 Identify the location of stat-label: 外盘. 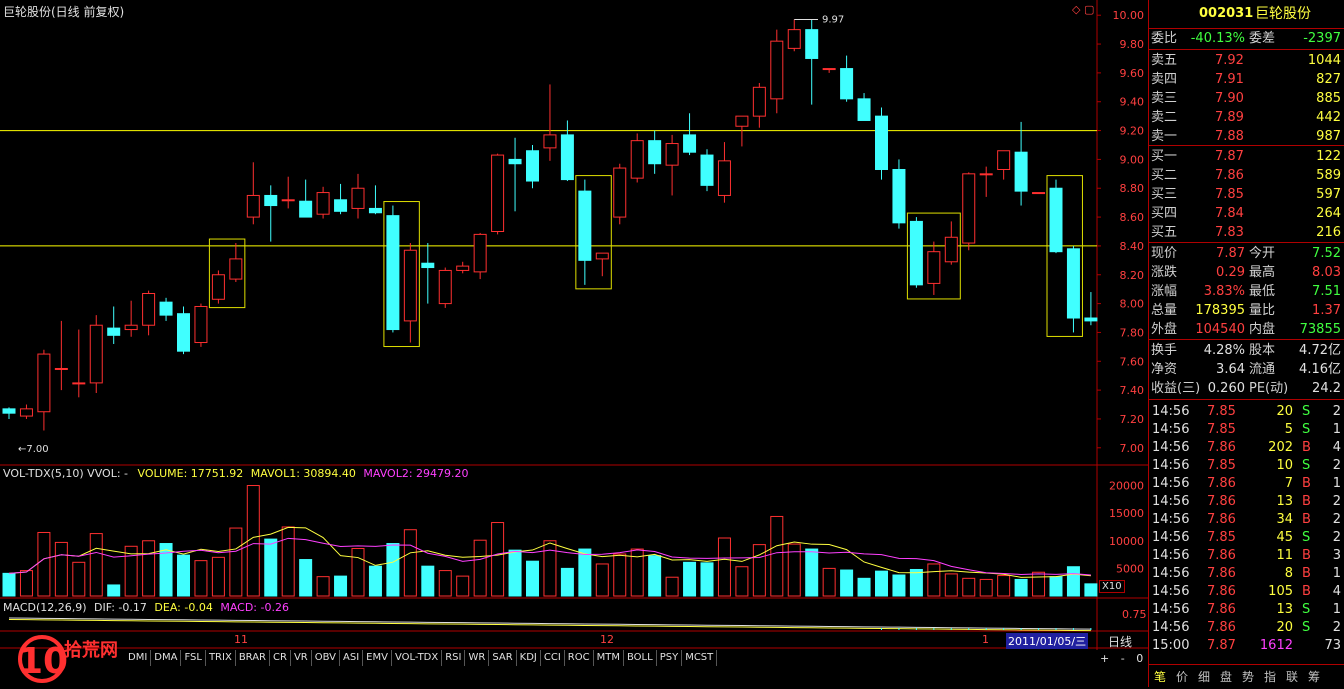
(1164, 329).